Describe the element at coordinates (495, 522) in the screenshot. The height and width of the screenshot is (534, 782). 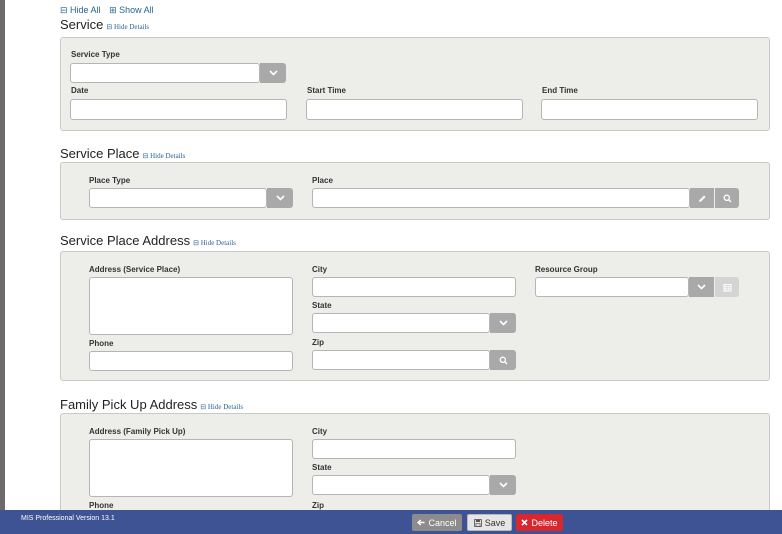
I see `save-button-label: Save` at that location.